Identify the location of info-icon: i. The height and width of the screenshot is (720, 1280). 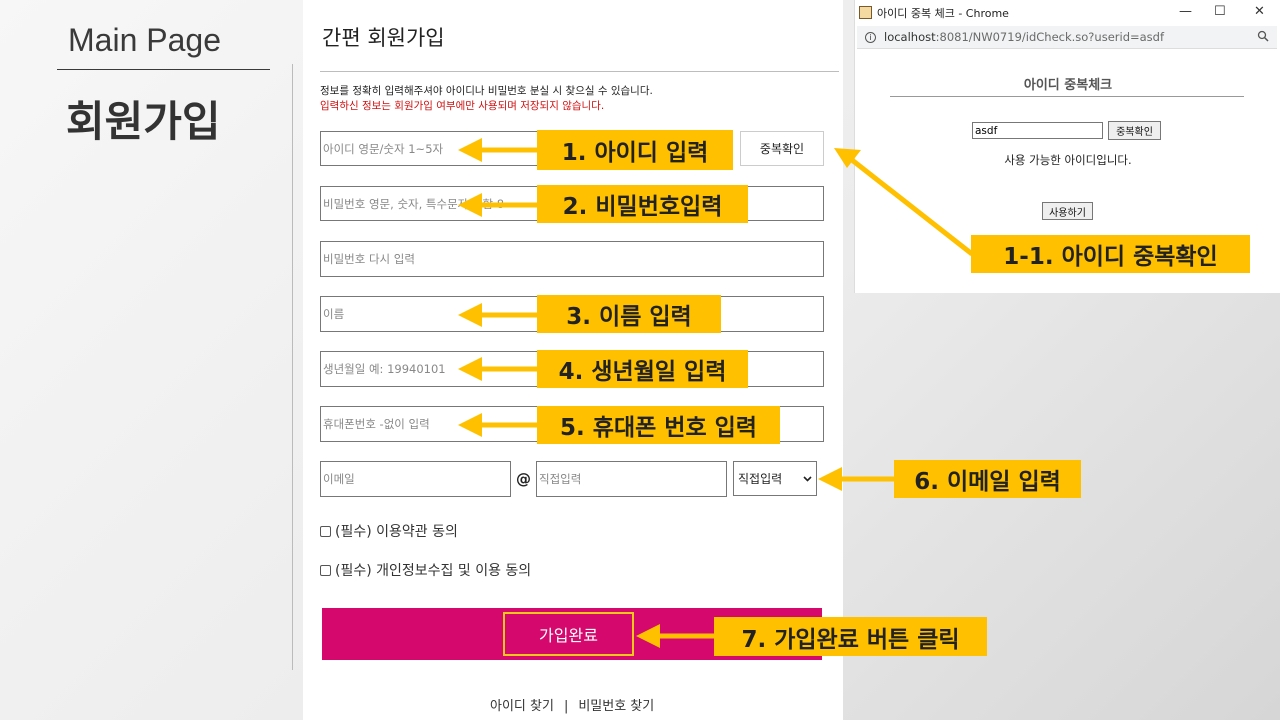
(870, 37).